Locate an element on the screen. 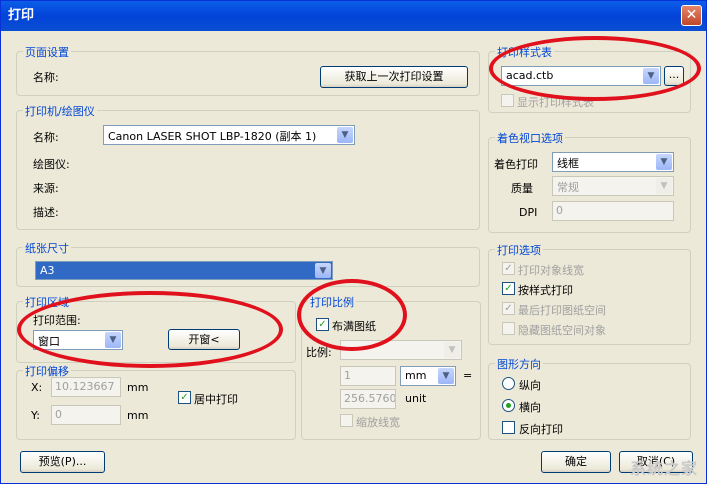 This screenshot has width=707, height=484. dpi-field: 0 is located at coordinates (613, 211).